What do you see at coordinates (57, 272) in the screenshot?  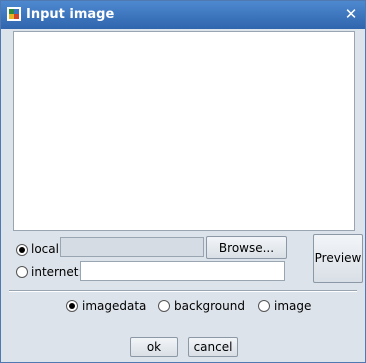 I see `internet-label: internet:` at bounding box center [57, 272].